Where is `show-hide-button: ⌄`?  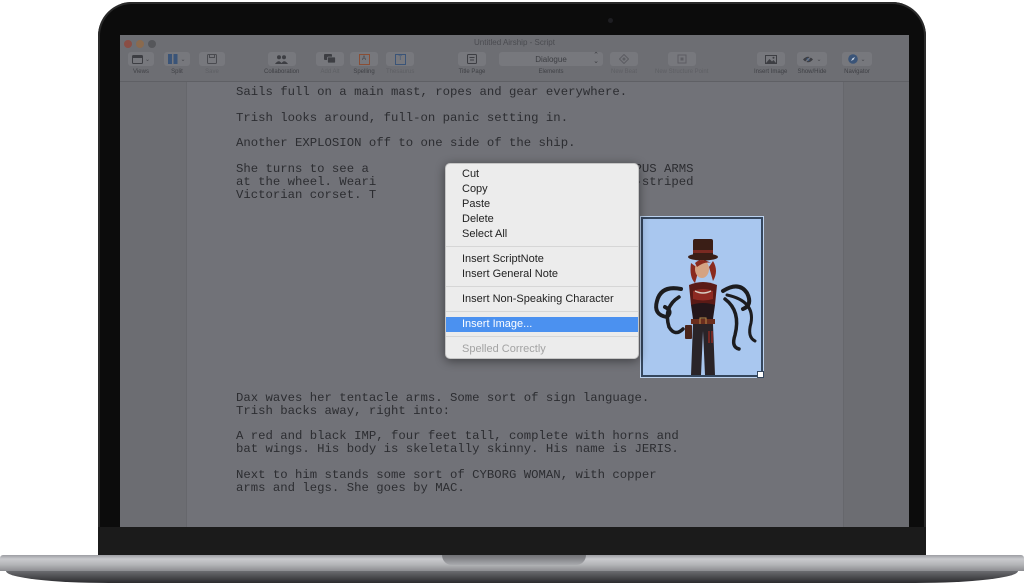
show-hide-button: ⌄ is located at coordinates (812, 59).